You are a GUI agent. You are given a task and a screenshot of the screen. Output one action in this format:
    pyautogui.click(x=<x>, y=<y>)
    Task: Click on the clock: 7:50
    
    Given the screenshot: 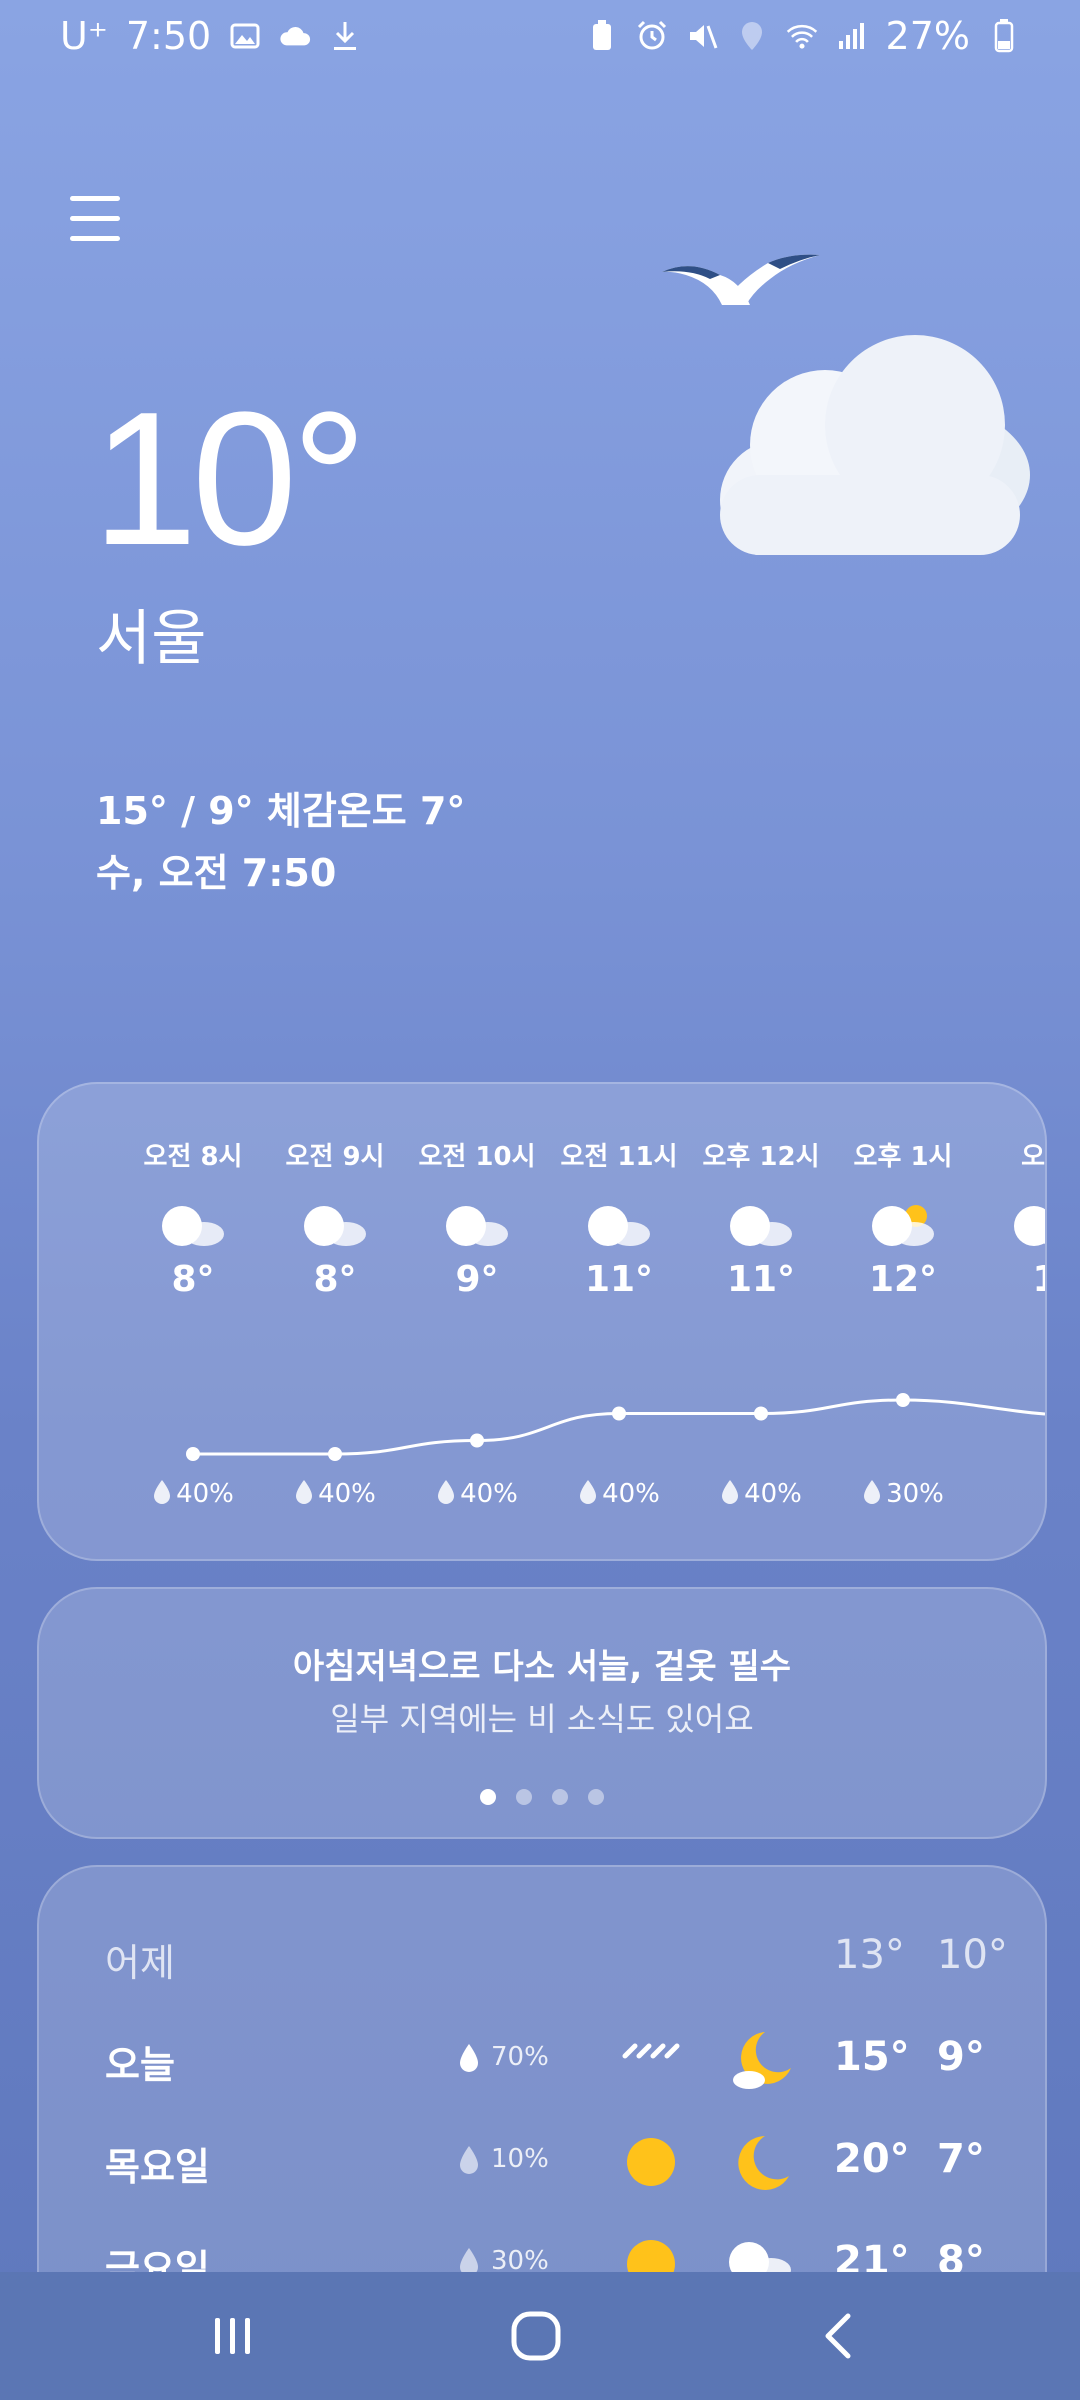 What is the action you would take?
    pyautogui.click(x=168, y=36)
    